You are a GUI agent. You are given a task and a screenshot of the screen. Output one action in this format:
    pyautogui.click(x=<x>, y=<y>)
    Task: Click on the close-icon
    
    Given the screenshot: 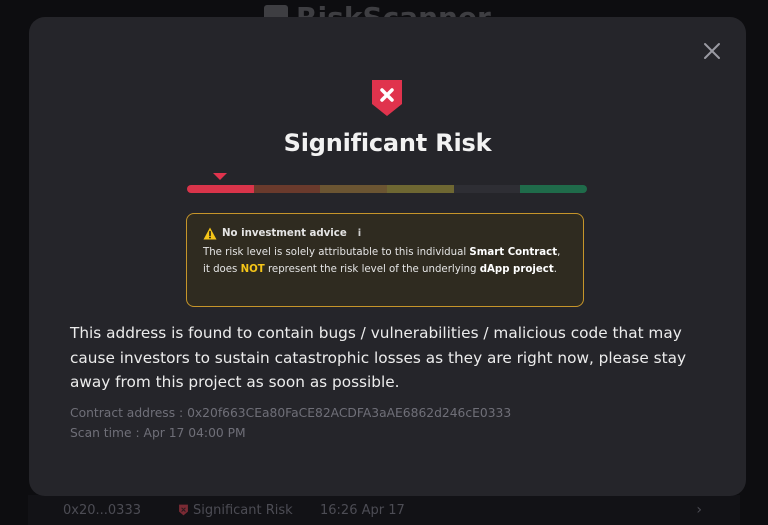 What is the action you would take?
    pyautogui.click(x=712, y=51)
    